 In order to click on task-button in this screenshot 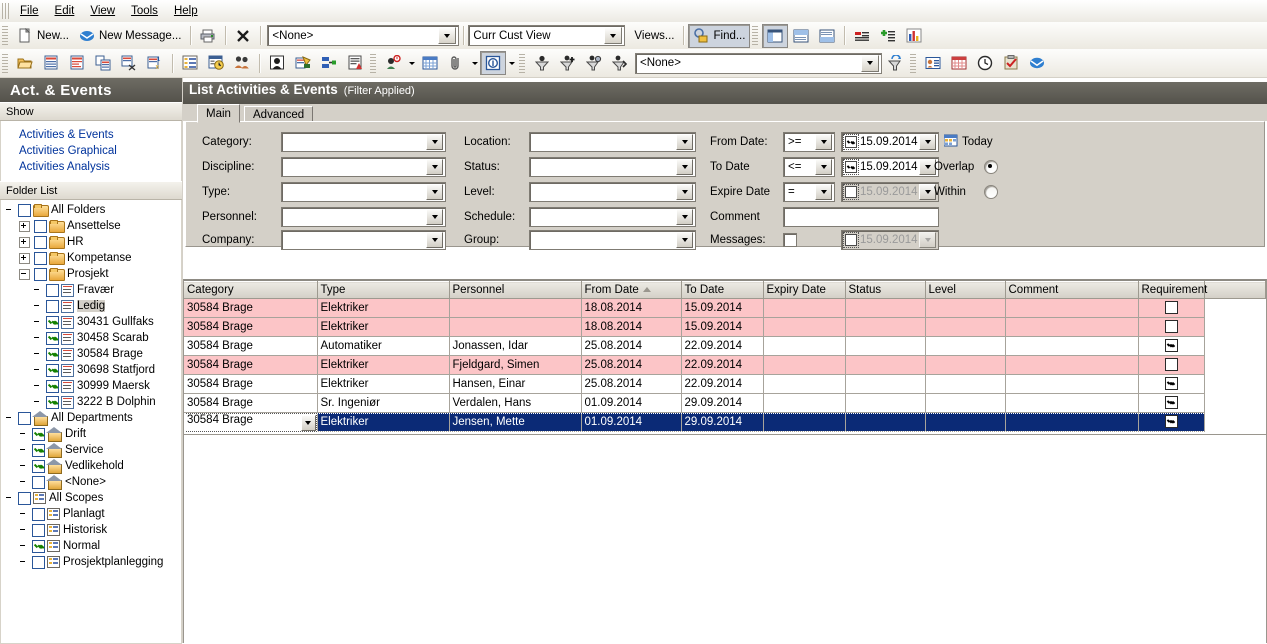, I will do `click(1011, 63)`.